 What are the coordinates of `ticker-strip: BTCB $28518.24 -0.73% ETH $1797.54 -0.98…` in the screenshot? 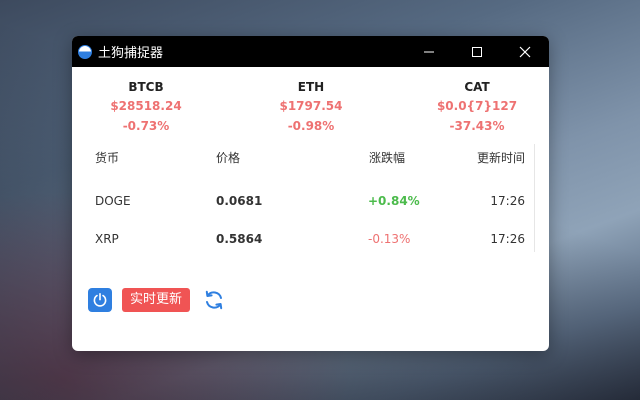 It's located at (310, 105).